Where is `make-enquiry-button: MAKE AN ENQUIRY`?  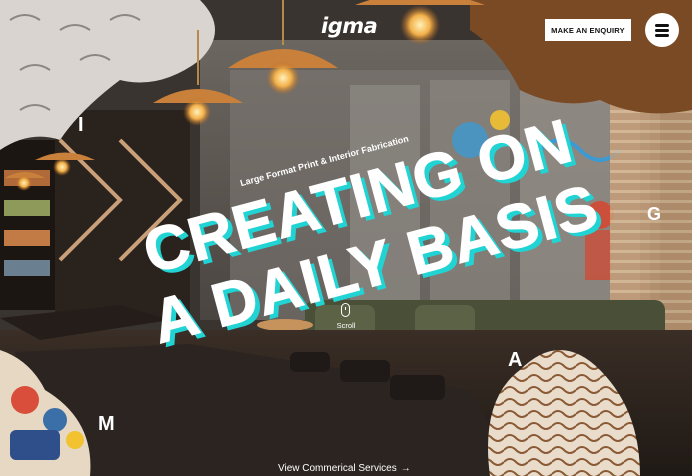
make-enquiry-button: MAKE AN ENQUIRY is located at coordinates (588, 30).